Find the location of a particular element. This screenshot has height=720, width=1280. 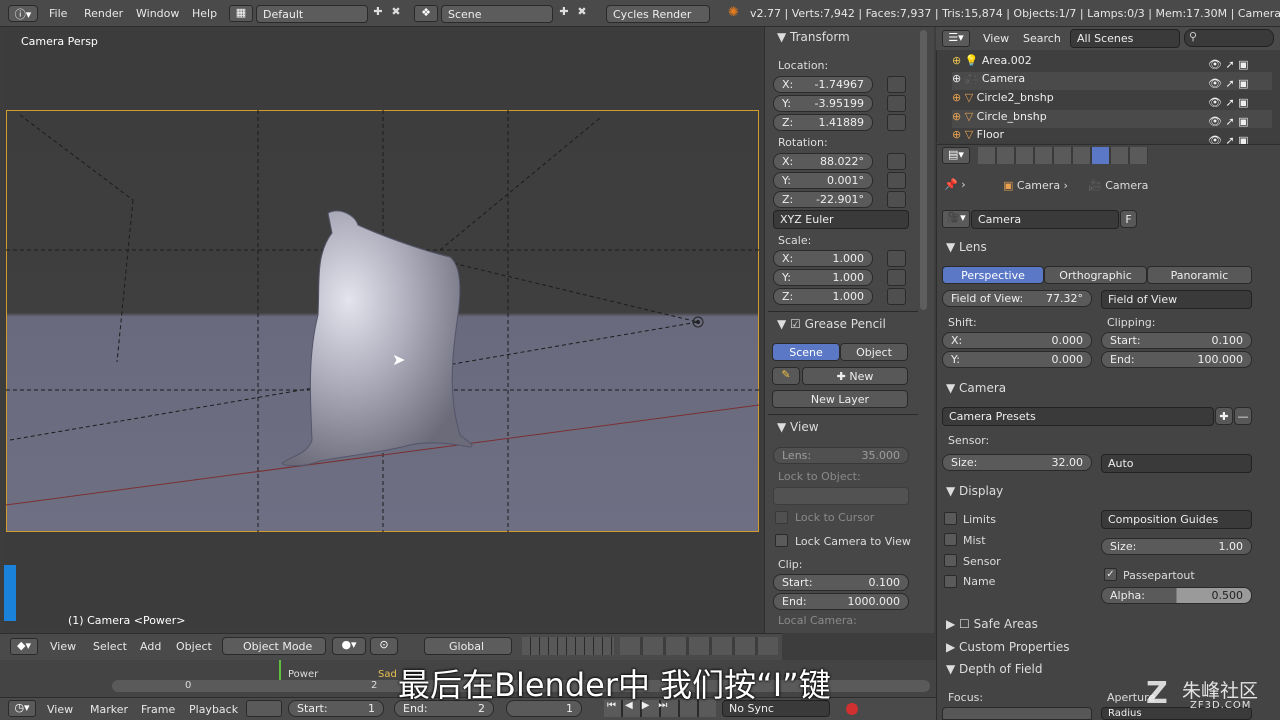

props-context-tabs is located at coordinates (1063, 155).